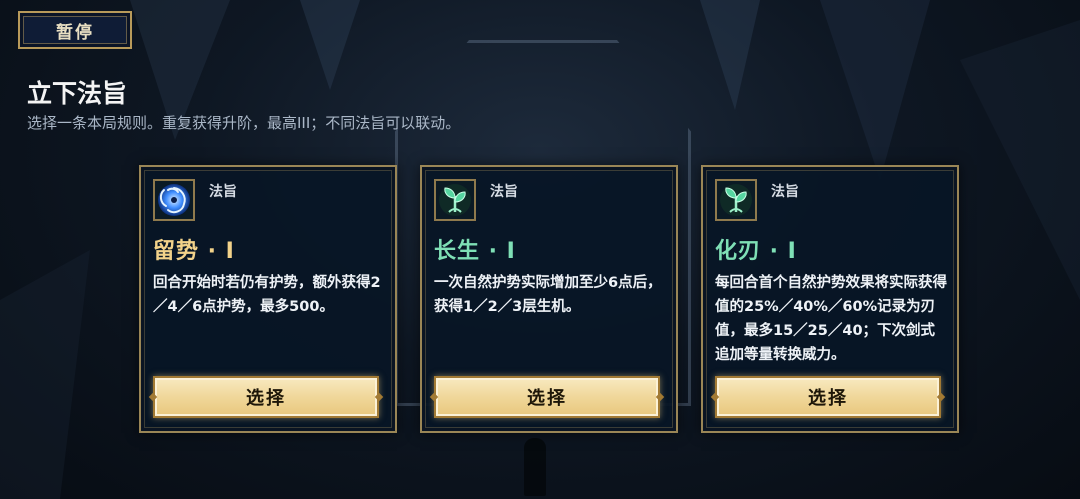  What do you see at coordinates (548, 295) in the screenshot?
I see `card-description: 一次自然护势实际增加至少6点后，获得1／2／3层生机。` at bounding box center [548, 295].